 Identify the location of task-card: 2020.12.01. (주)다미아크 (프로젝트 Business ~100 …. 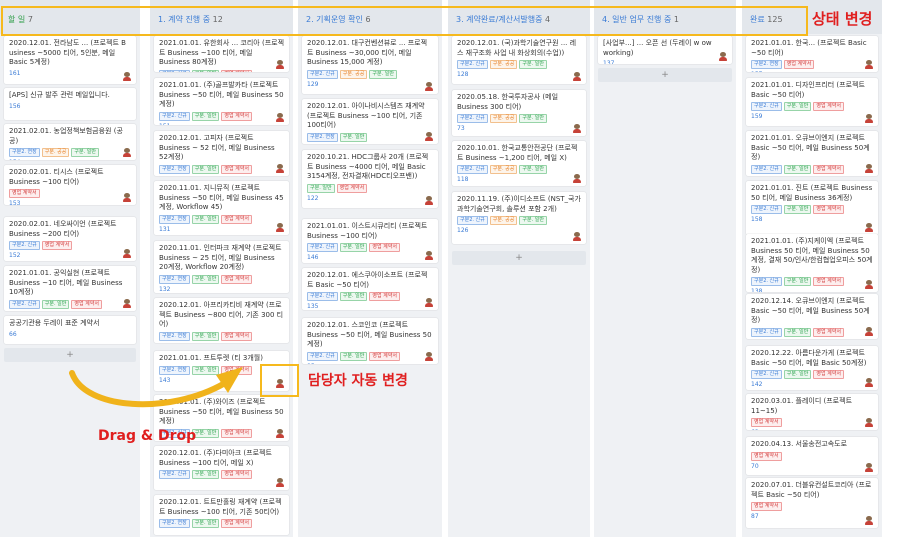
(221, 468).